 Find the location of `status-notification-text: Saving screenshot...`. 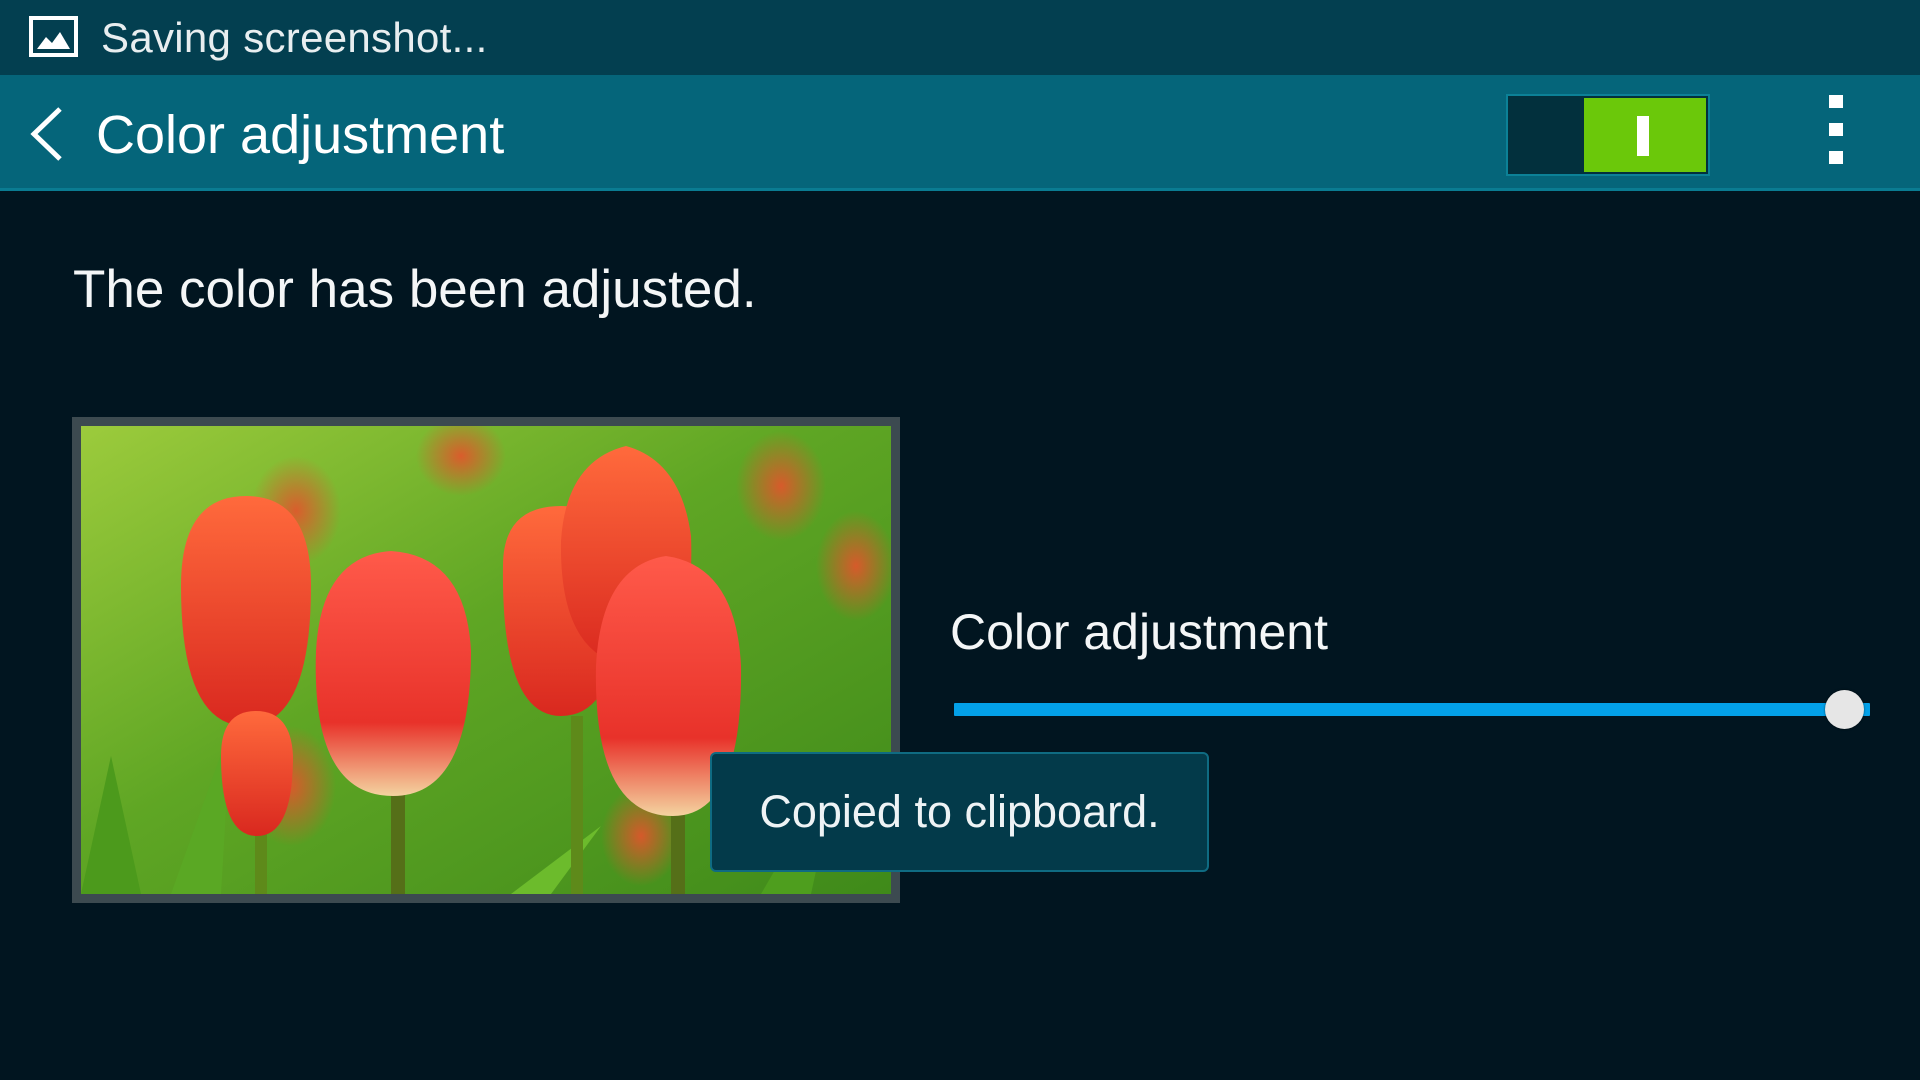

status-notification-text: Saving screenshot... is located at coordinates (294, 37).